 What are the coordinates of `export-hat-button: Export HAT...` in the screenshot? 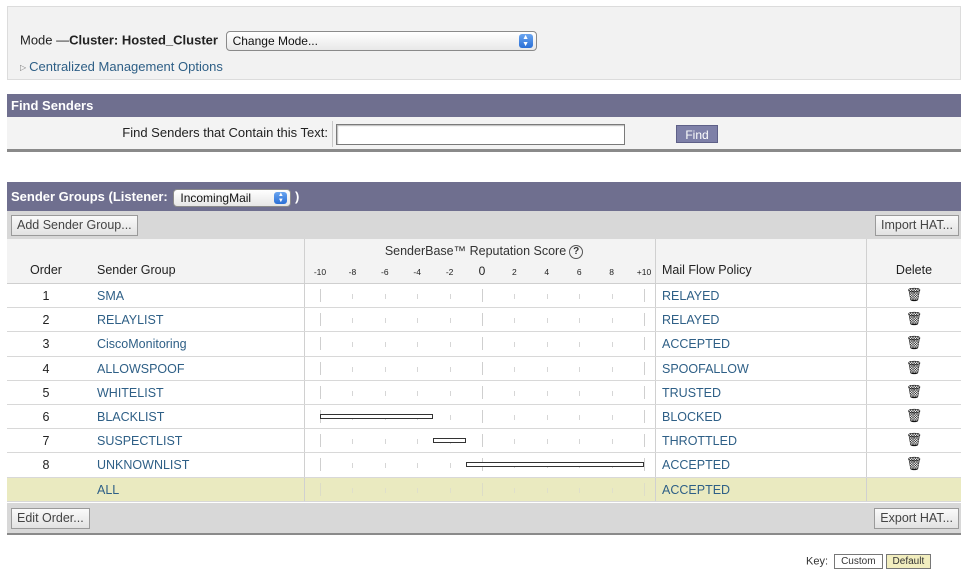 It's located at (916, 518).